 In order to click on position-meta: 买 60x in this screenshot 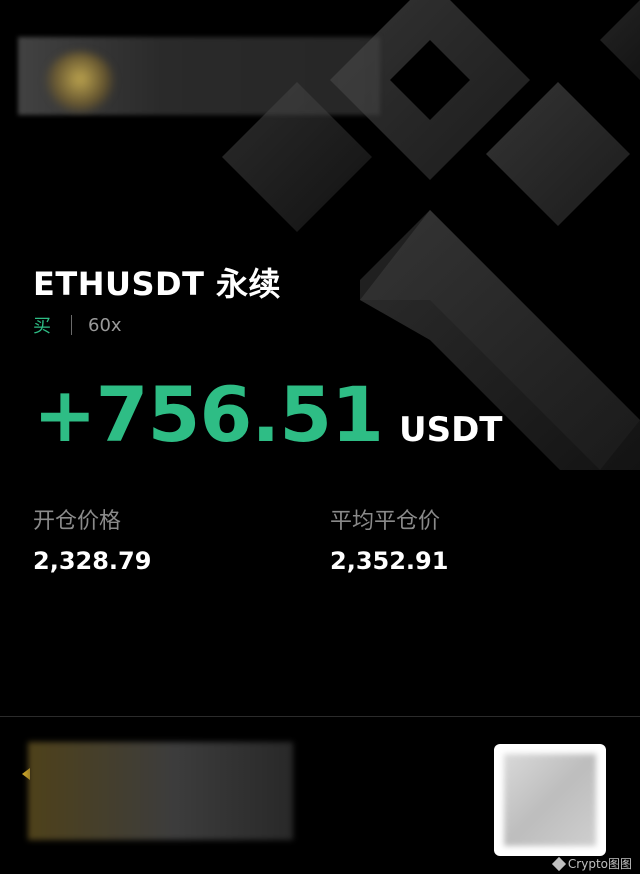, I will do `click(77, 325)`.